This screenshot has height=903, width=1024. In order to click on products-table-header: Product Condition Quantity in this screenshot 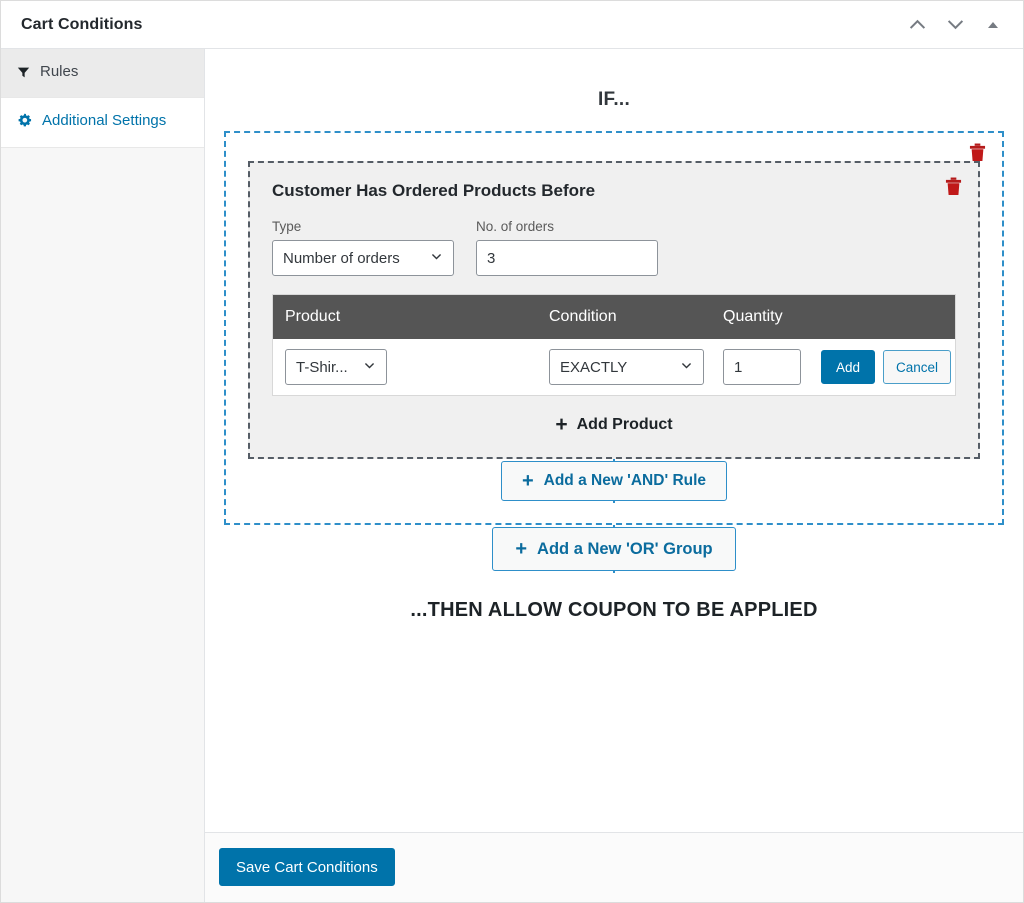, I will do `click(614, 317)`.